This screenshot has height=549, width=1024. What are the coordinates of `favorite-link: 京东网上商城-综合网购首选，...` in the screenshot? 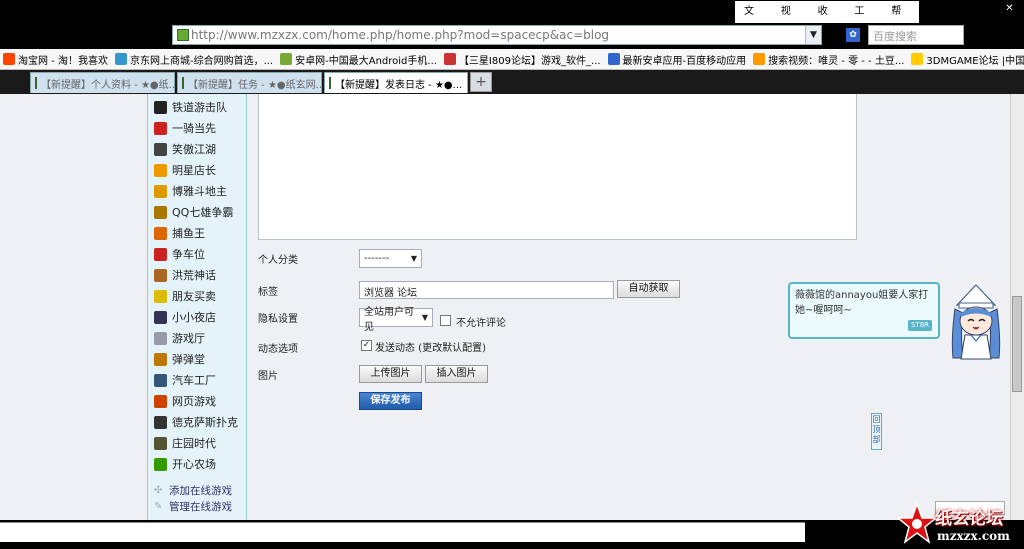 It's located at (194, 59).